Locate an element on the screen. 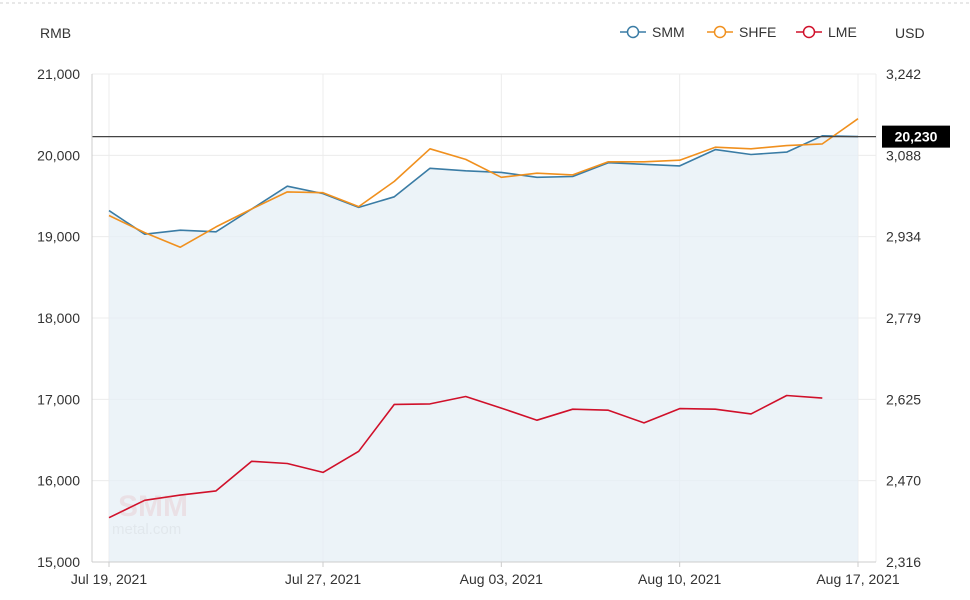 The width and height of the screenshot is (970, 600). legend-label: SHFE is located at coordinates (757, 32).